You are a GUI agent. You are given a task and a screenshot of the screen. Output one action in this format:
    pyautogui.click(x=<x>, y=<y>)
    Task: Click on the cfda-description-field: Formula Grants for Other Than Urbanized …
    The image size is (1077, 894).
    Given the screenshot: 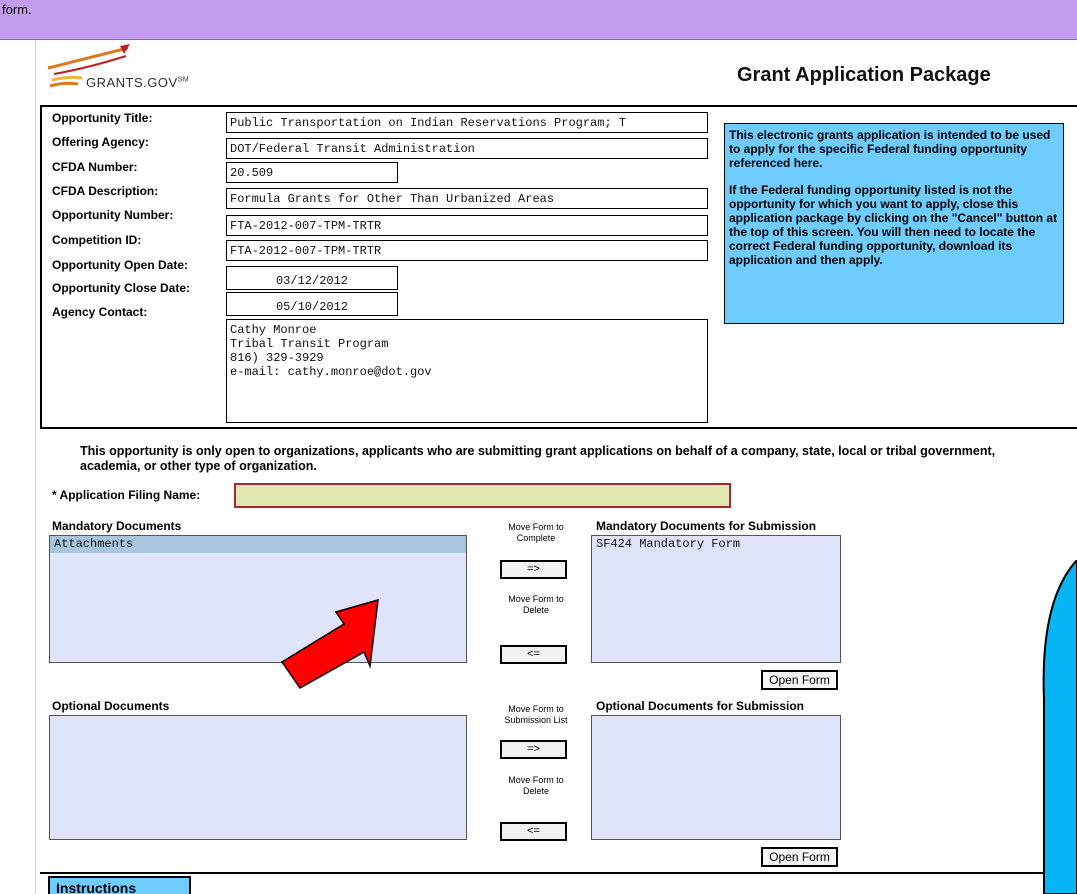 What is the action you would take?
    pyautogui.click(x=467, y=198)
    